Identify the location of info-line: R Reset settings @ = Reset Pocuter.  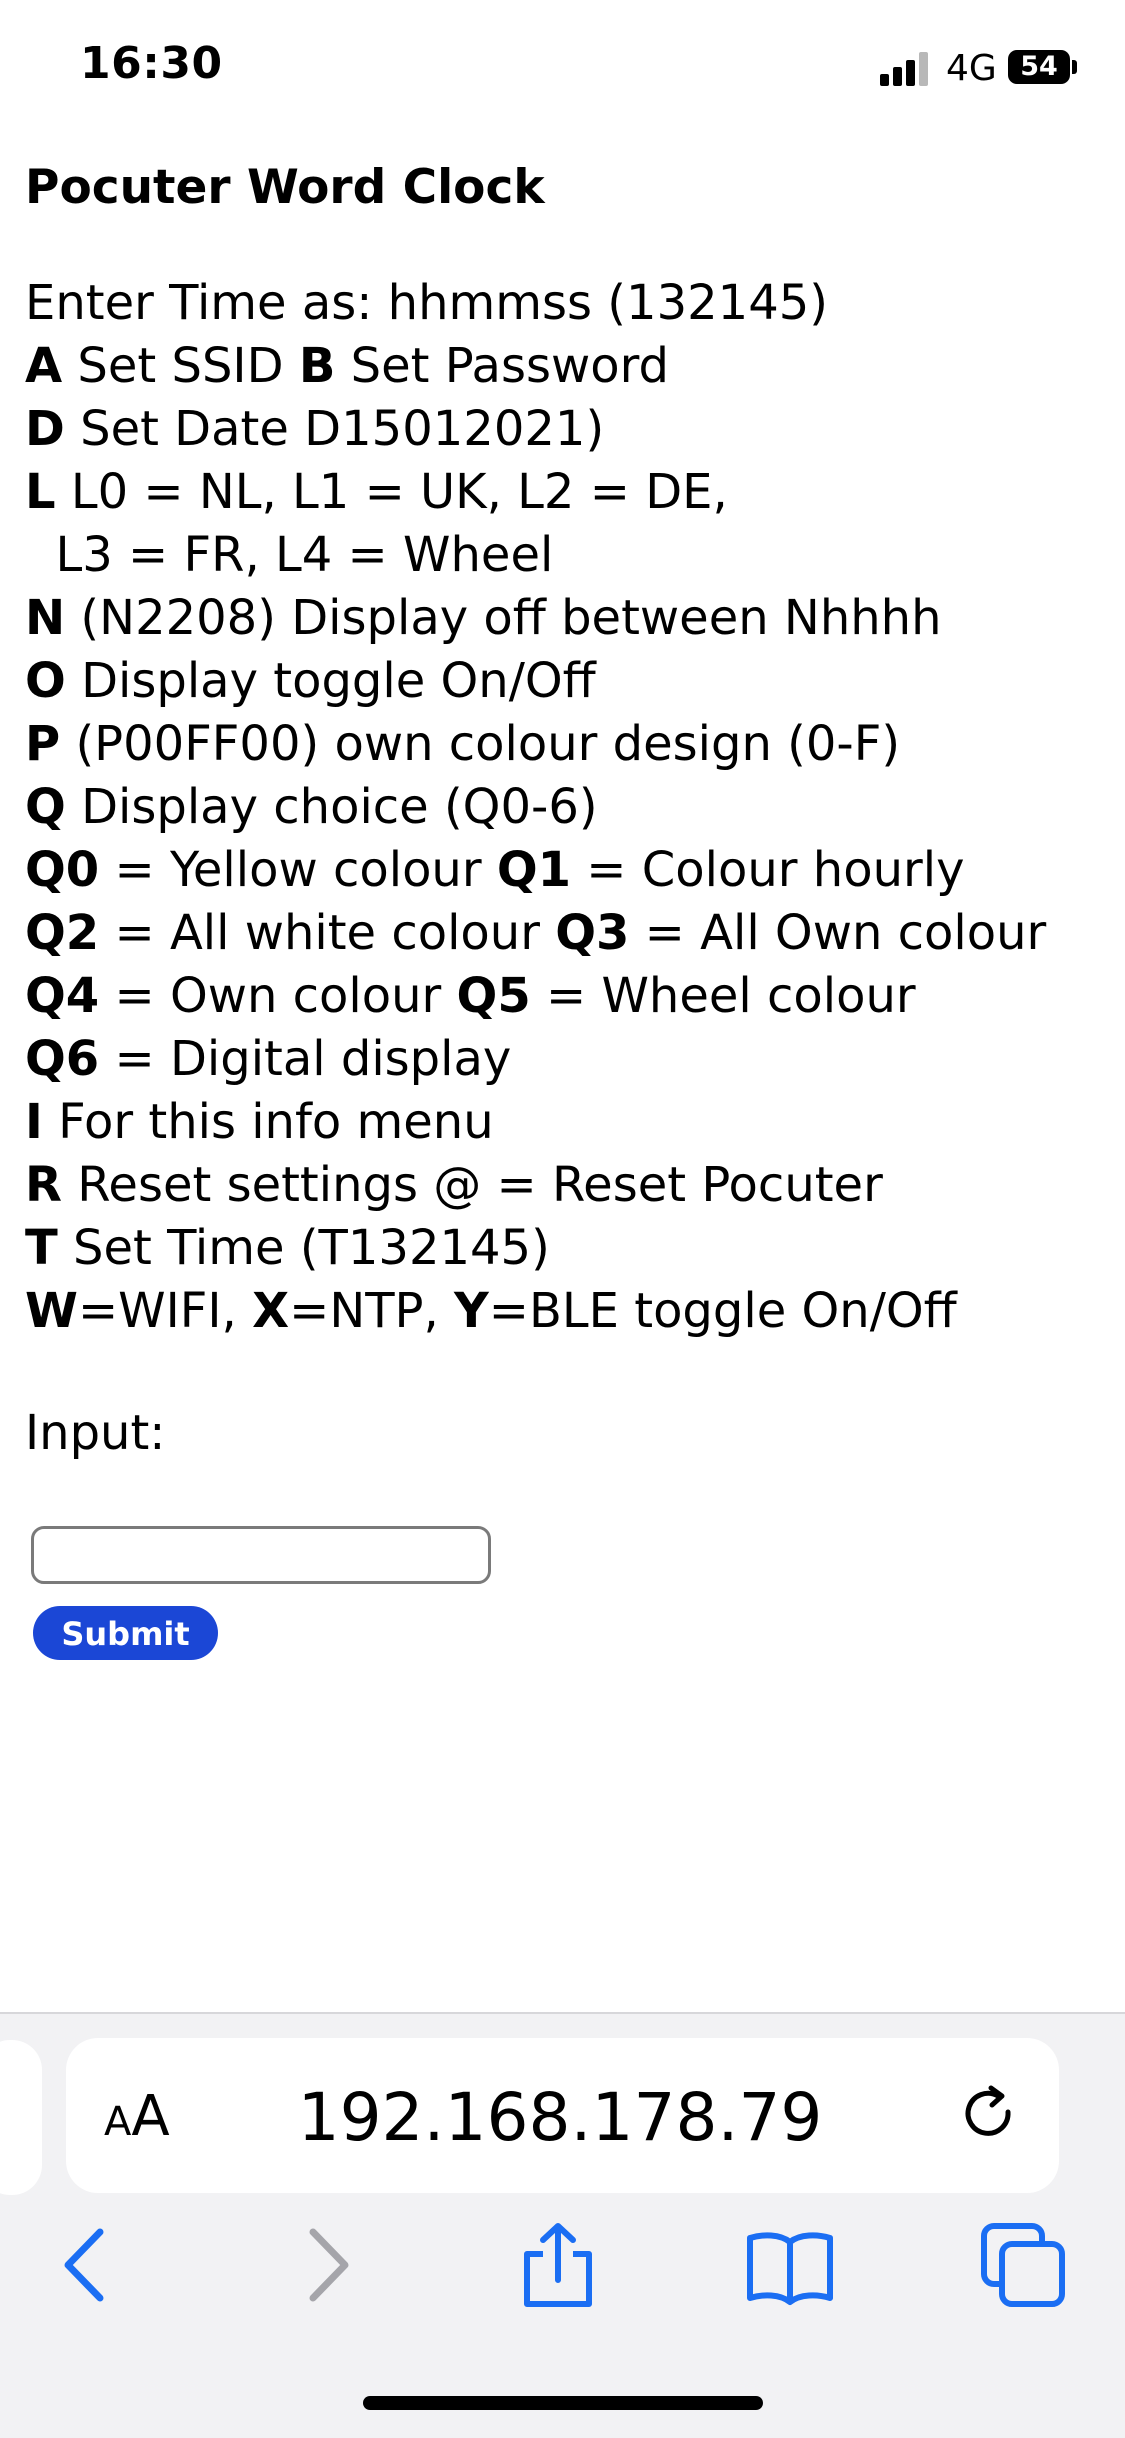
(535, 1185).